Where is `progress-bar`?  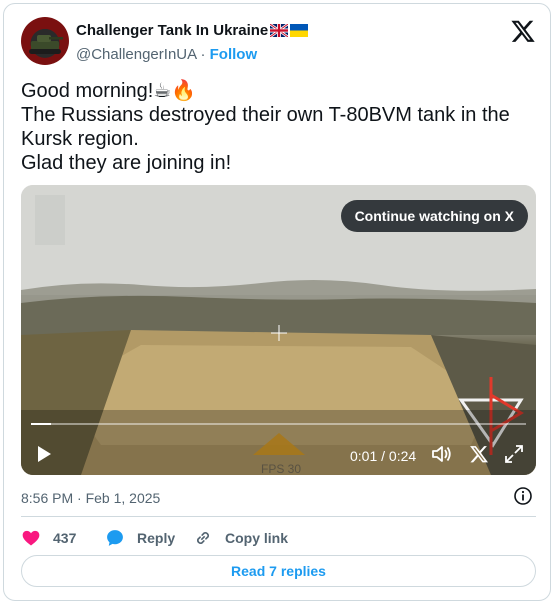 progress-bar is located at coordinates (278, 424).